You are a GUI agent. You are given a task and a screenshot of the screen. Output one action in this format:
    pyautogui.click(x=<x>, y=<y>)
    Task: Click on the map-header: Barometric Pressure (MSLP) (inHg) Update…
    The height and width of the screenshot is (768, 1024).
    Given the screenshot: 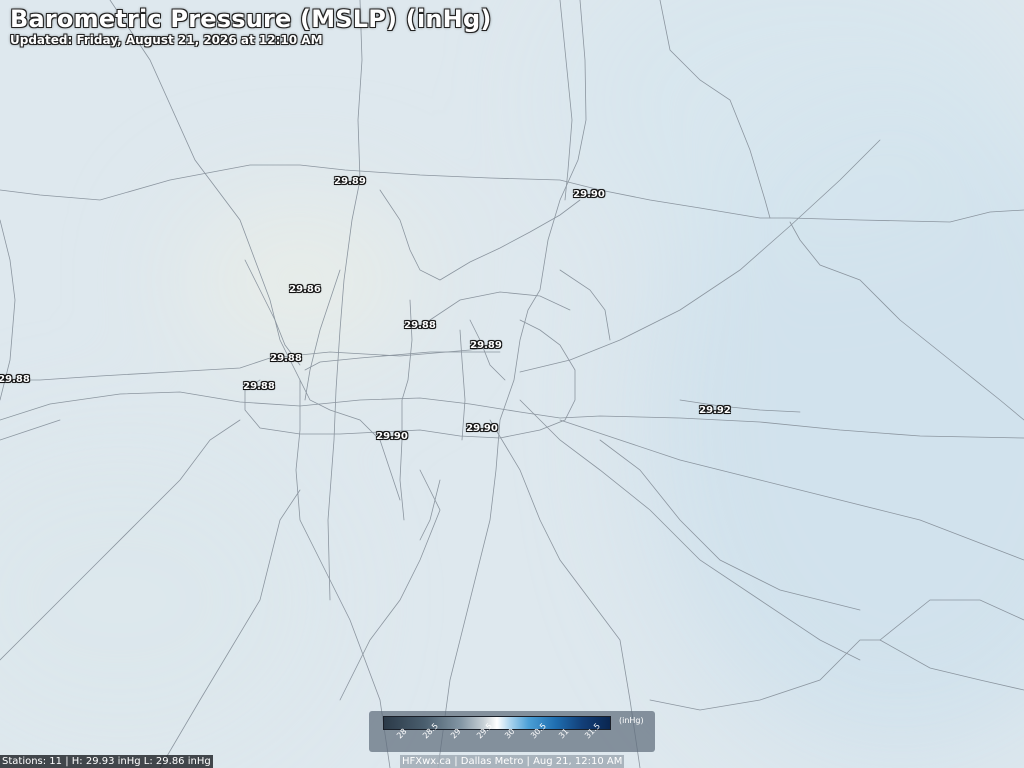 What is the action you would take?
    pyautogui.click(x=251, y=25)
    